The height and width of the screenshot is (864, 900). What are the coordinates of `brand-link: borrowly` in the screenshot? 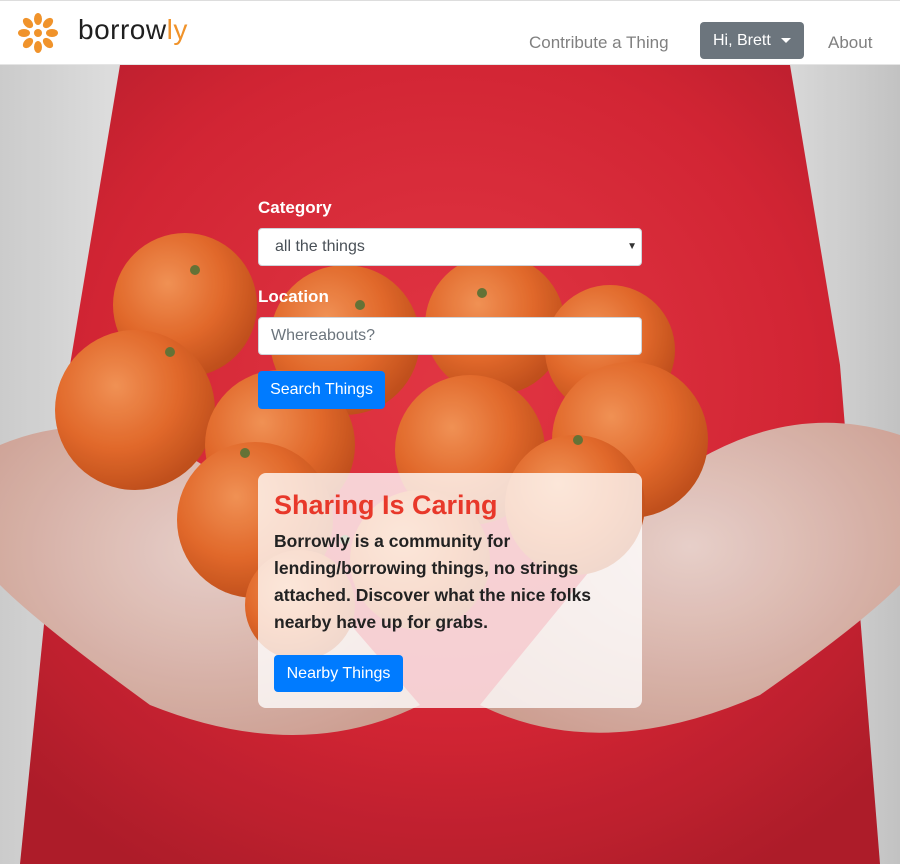 It's located at (102, 33).